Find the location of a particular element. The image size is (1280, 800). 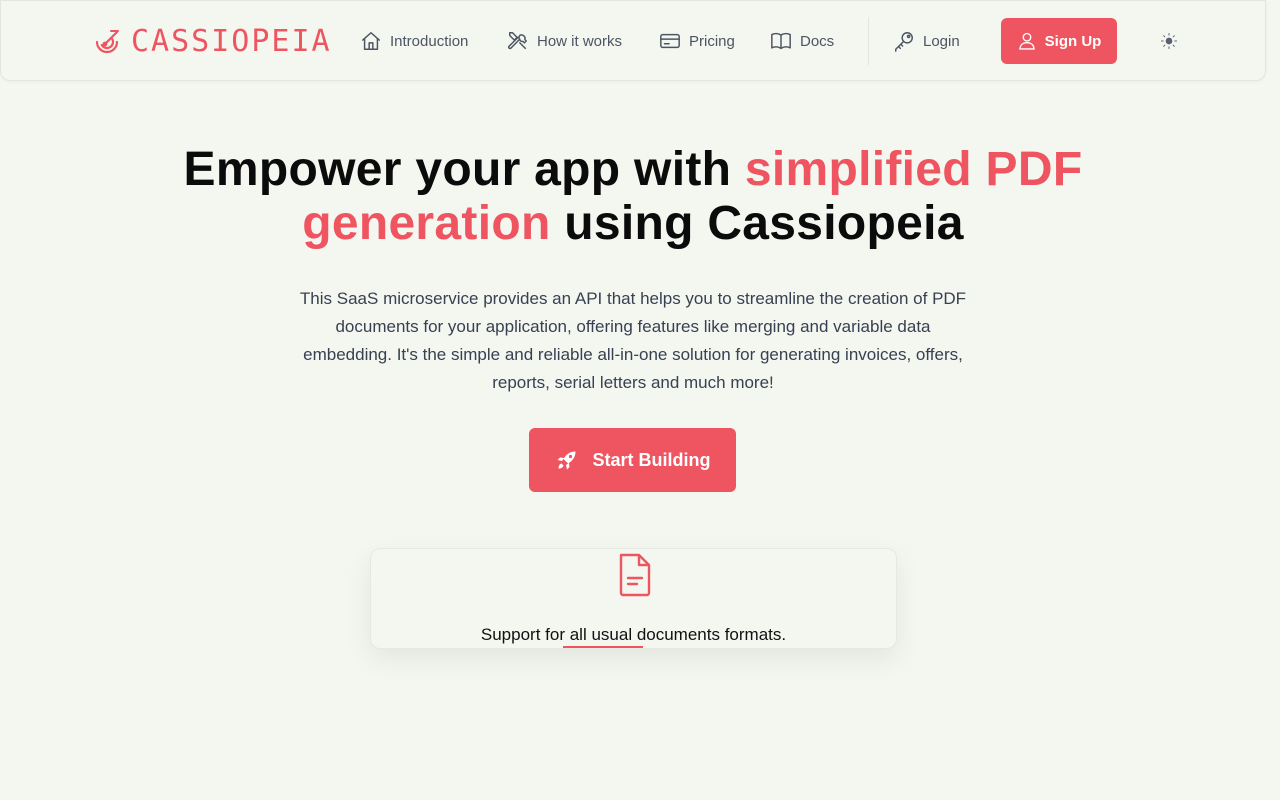

nav-pricing: Pricing is located at coordinates (697, 41).